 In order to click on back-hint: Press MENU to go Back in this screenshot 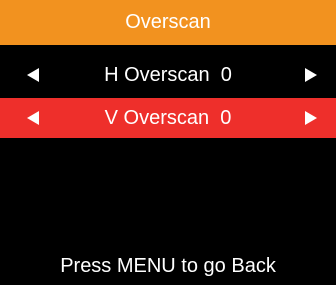, I will do `click(168, 266)`.